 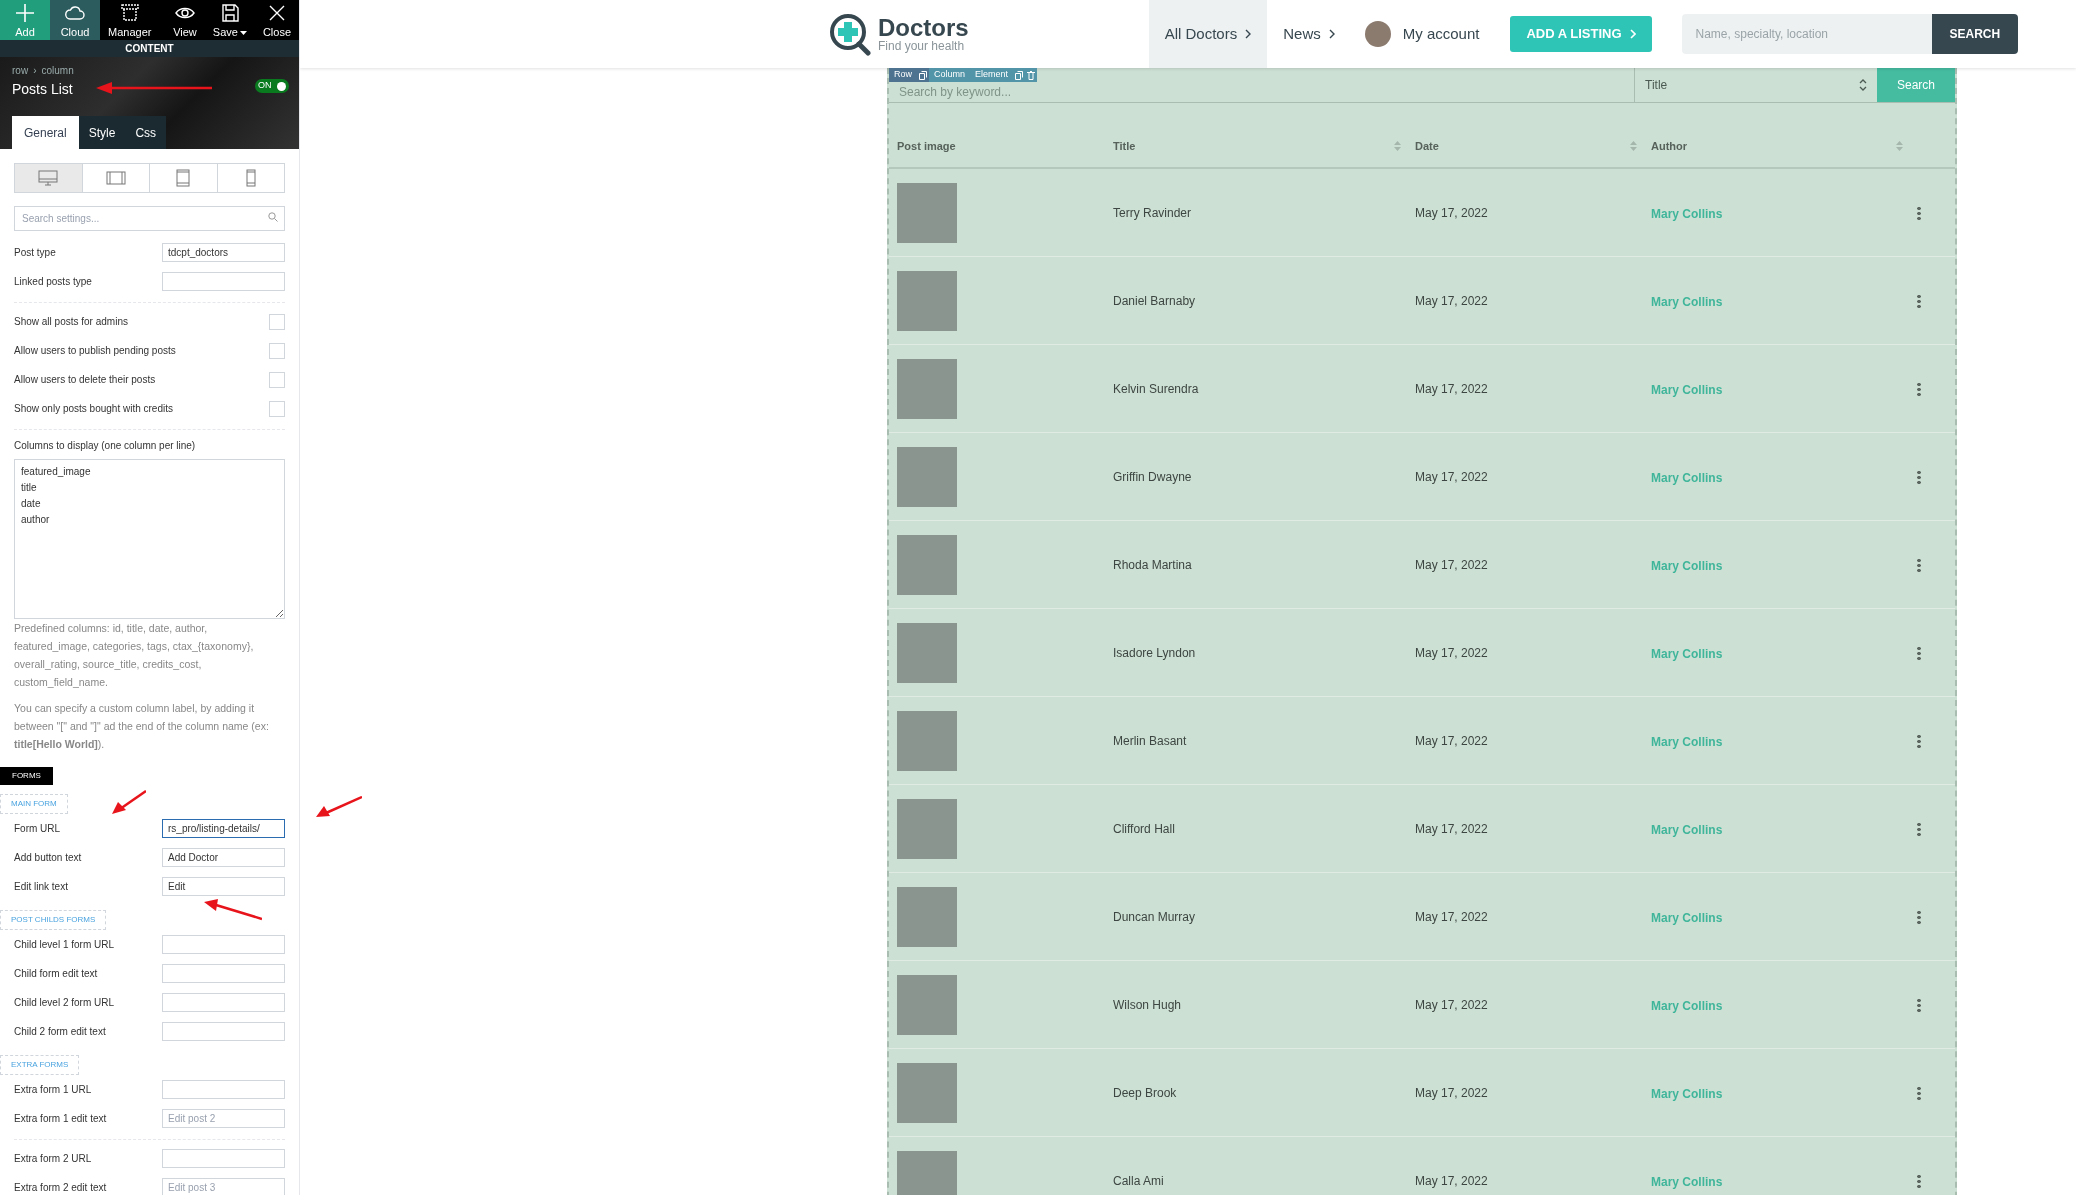 What do you see at coordinates (223, 1186) in the screenshot?
I see `text-field: Edit post 3` at bounding box center [223, 1186].